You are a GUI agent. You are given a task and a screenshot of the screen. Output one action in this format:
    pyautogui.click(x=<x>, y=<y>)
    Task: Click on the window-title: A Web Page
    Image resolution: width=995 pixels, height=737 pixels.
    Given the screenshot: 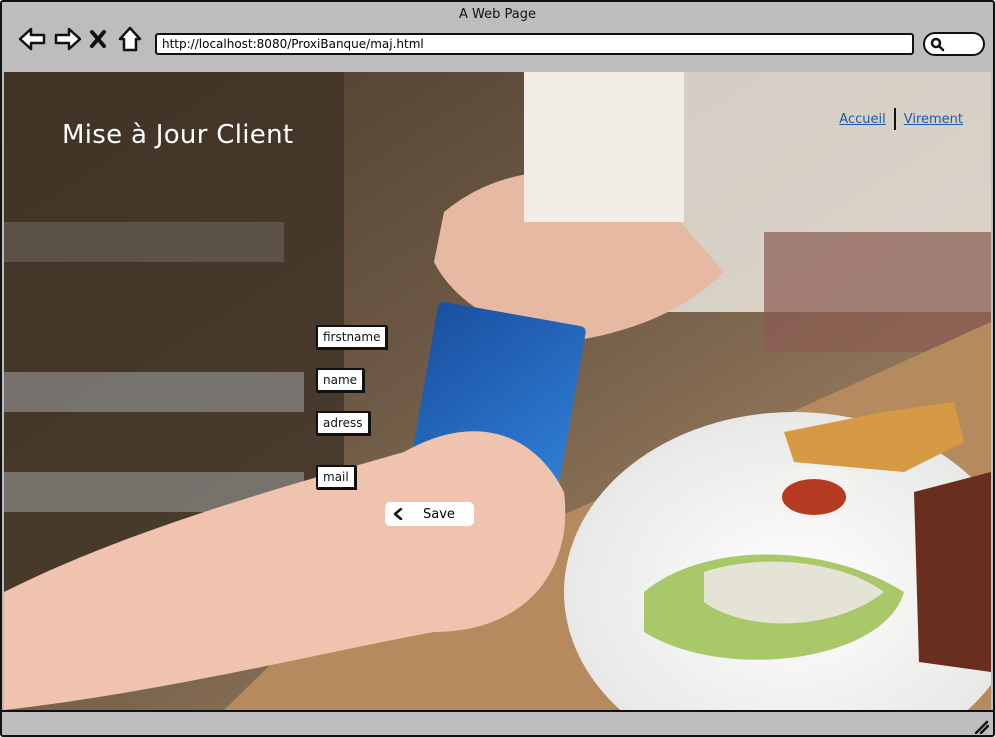 What is the action you would take?
    pyautogui.click(x=497, y=14)
    